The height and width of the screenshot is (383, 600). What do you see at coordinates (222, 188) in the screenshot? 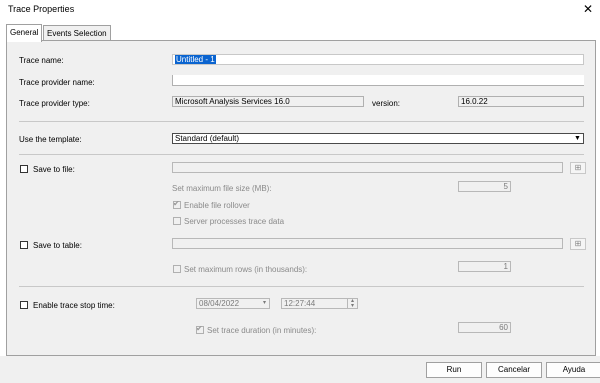
I see `max-file-size-label: Set maximum file size (MB):` at bounding box center [222, 188].